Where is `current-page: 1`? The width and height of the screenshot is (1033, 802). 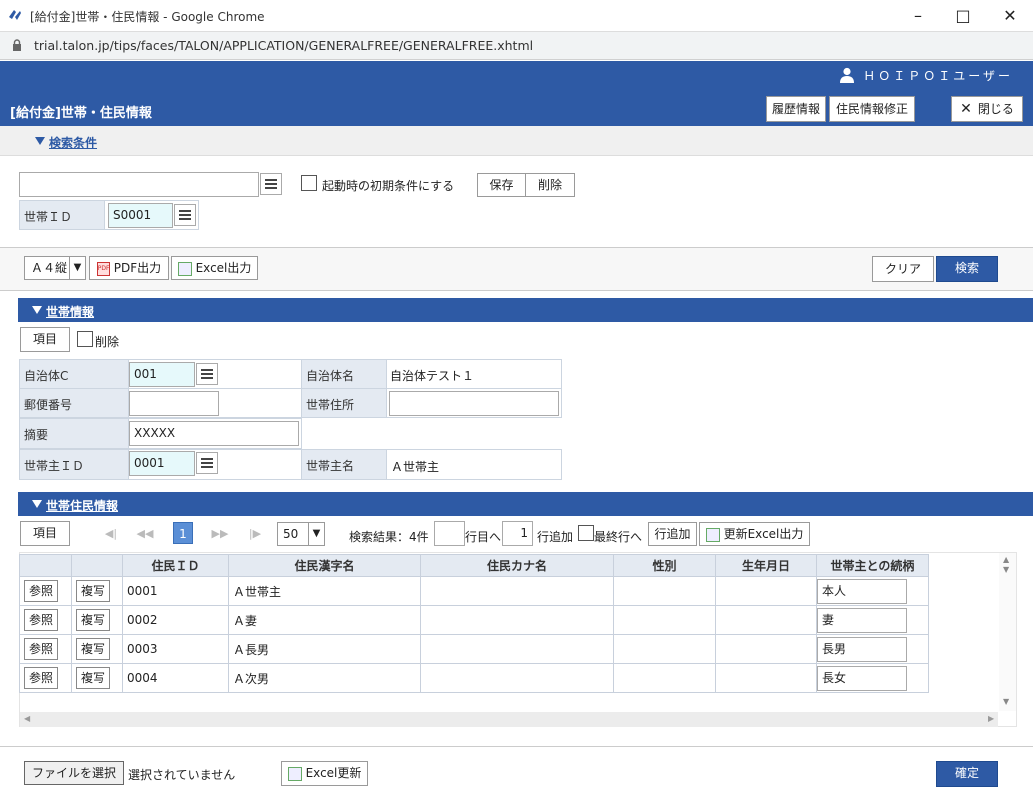
current-page: 1 is located at coordinates (183, 533).